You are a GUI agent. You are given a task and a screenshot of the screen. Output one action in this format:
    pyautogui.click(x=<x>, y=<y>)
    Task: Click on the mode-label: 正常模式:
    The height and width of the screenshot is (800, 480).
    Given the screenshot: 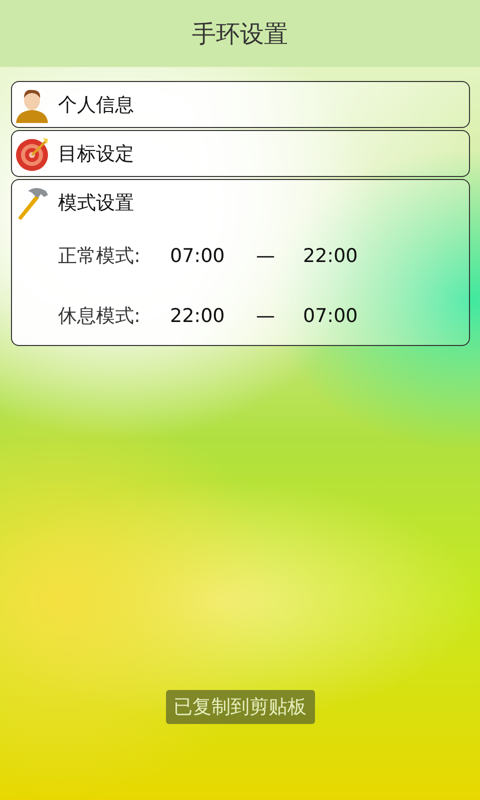 What is the action you would take?
    pyautogui.click(x=100, y=256)
    